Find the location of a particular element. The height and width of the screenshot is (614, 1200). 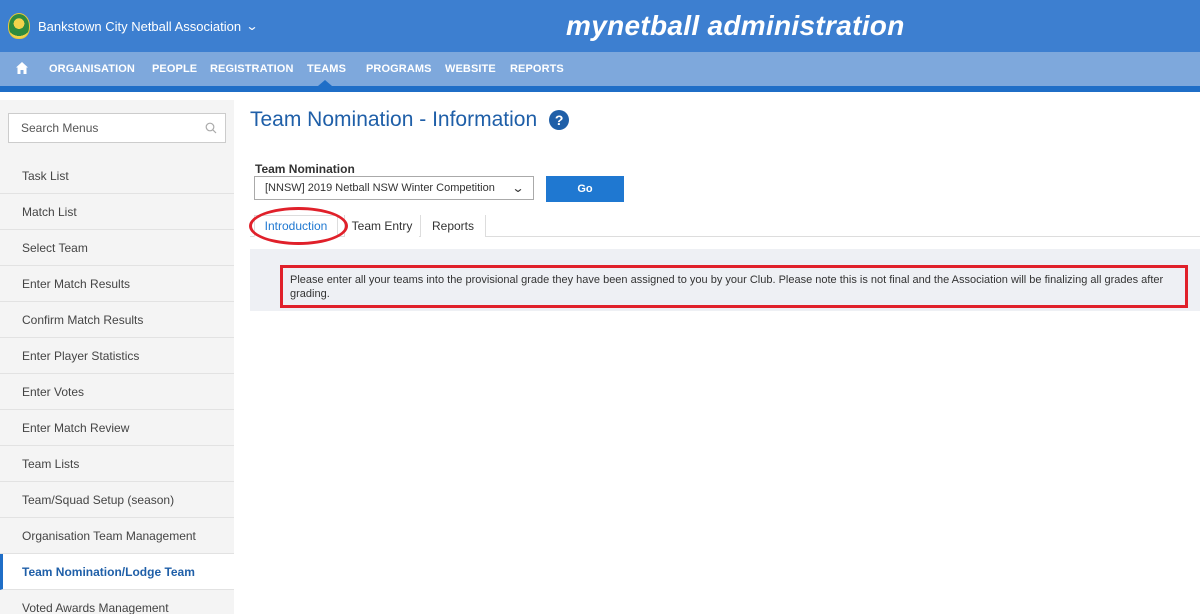

sidebar-item-enter-match-review: Enter Match Review is located at coordinates (117, 428).